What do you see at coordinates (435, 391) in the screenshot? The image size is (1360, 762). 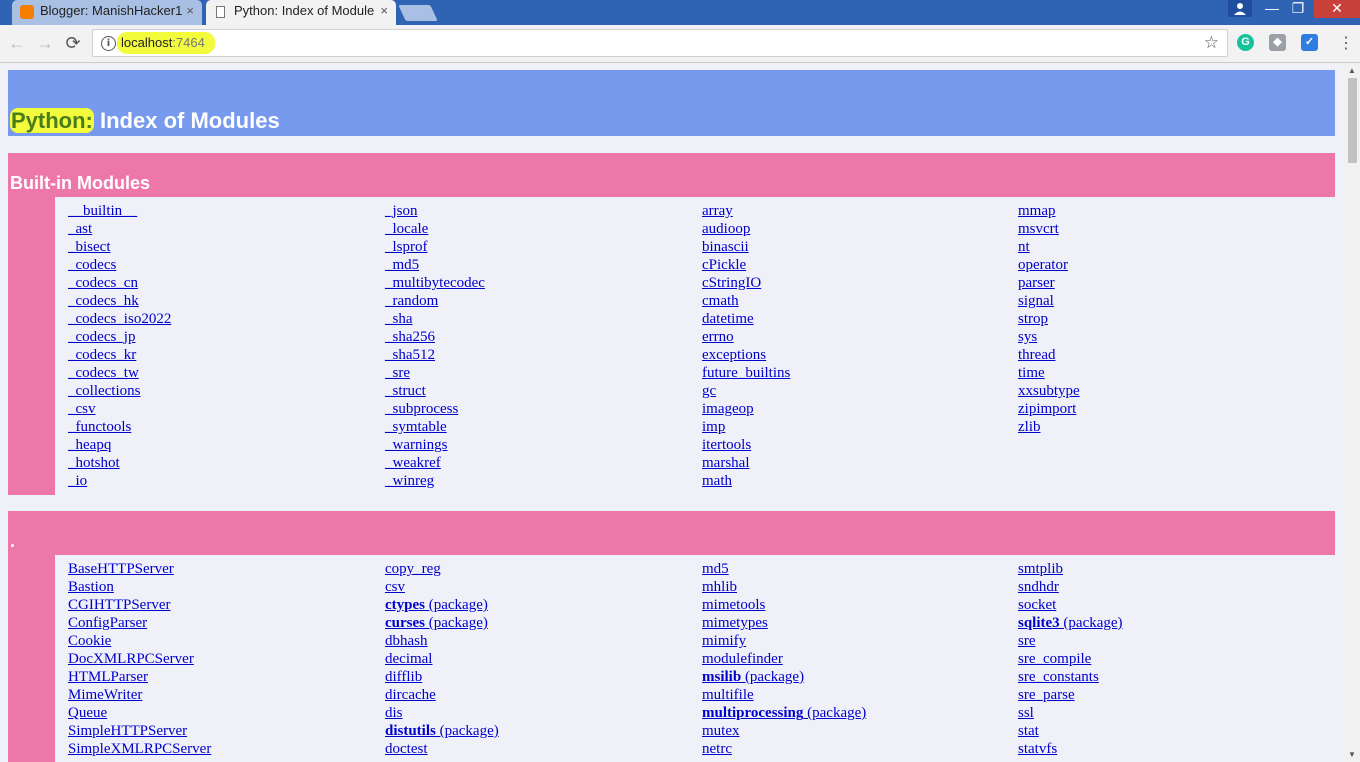 I see `module-link: _struct` at bounding box center [435, 391].